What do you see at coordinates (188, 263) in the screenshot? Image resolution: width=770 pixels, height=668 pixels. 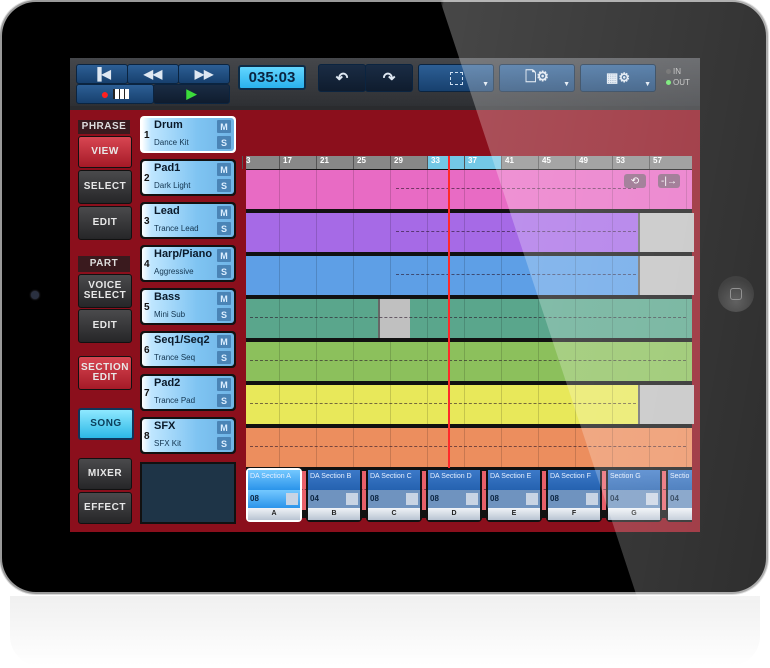 I see `track-header: 4 Harp/Piano Aggressive M S` at bounding box center [188, 263].